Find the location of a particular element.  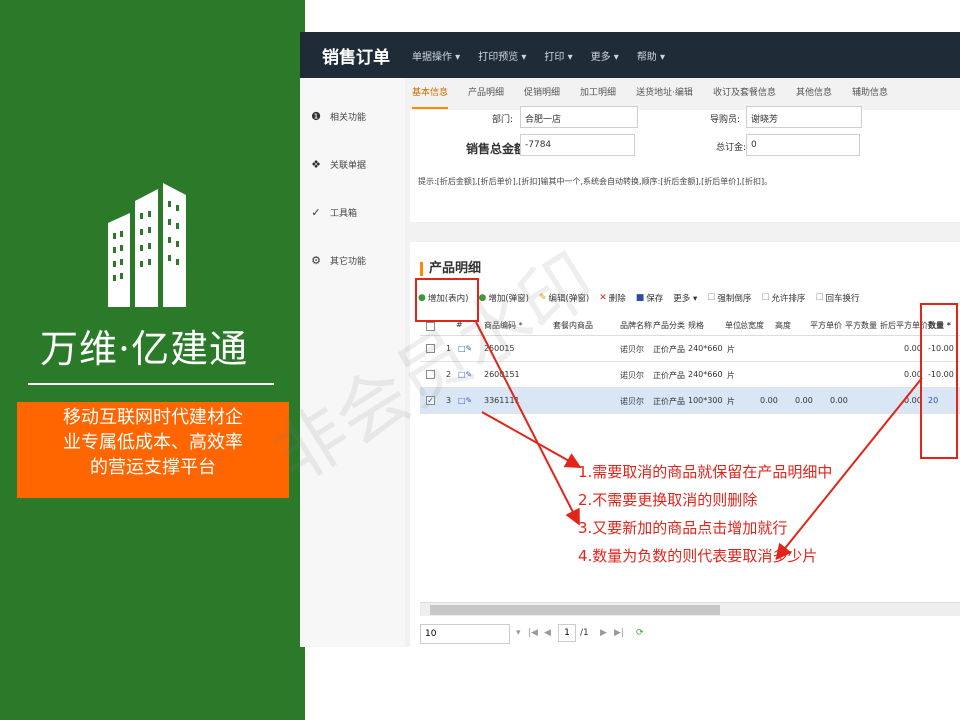

col-header: 规格 is located at coordinates (696, 325).